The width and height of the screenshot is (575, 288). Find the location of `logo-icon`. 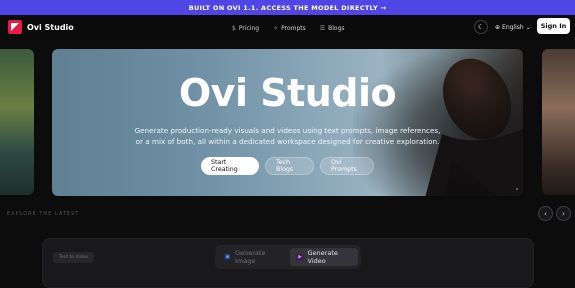

logo-icon is located at coordinates (15, 27).